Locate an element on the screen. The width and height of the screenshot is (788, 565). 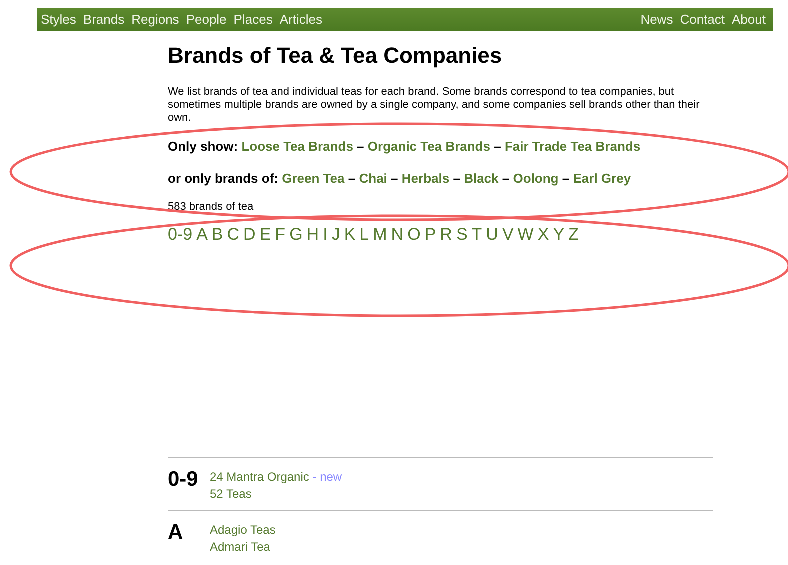
nav-link: News is located at coordinates (657, 19).